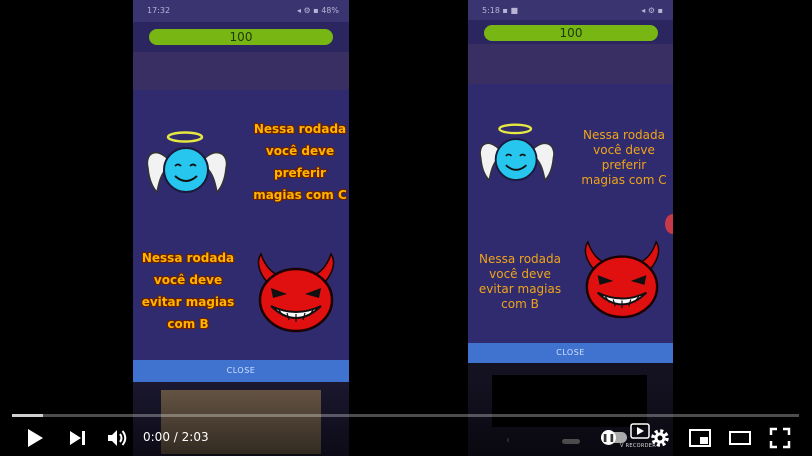  Describe the element at coordinates (700, 438) in the screenshot. I see `miniplayer-icon` at that location.